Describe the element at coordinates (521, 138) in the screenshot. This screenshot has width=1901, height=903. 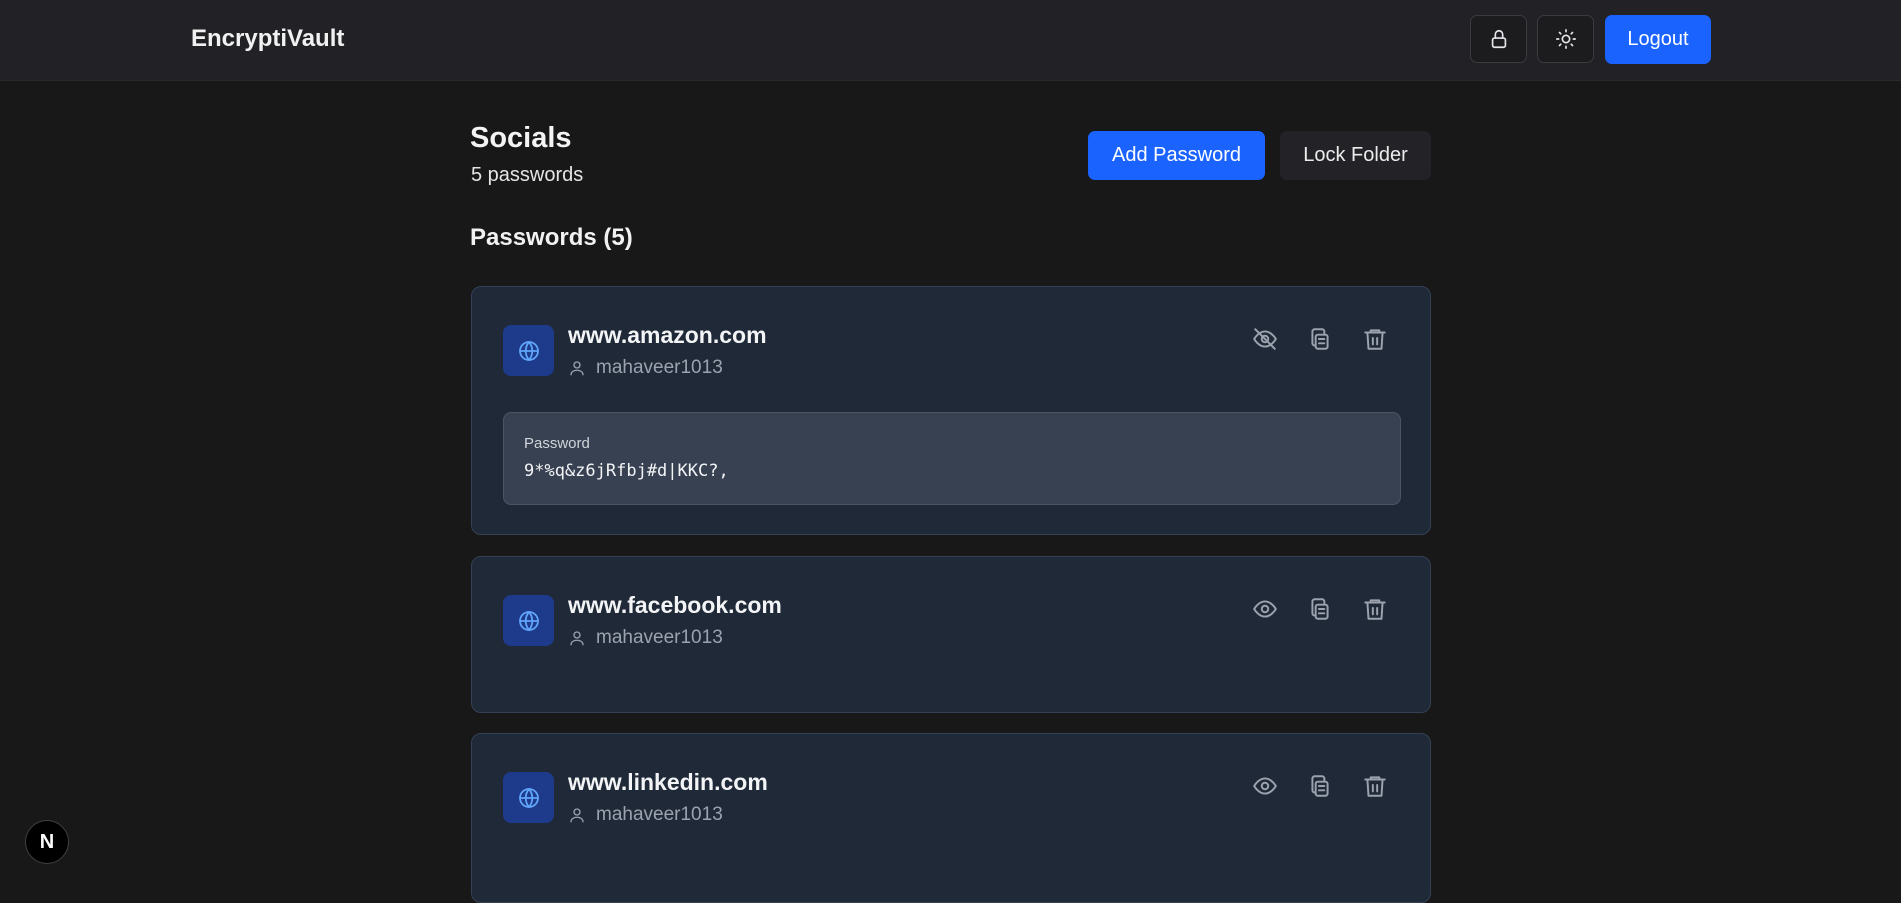
I see `folder-title: Socials` at that location.